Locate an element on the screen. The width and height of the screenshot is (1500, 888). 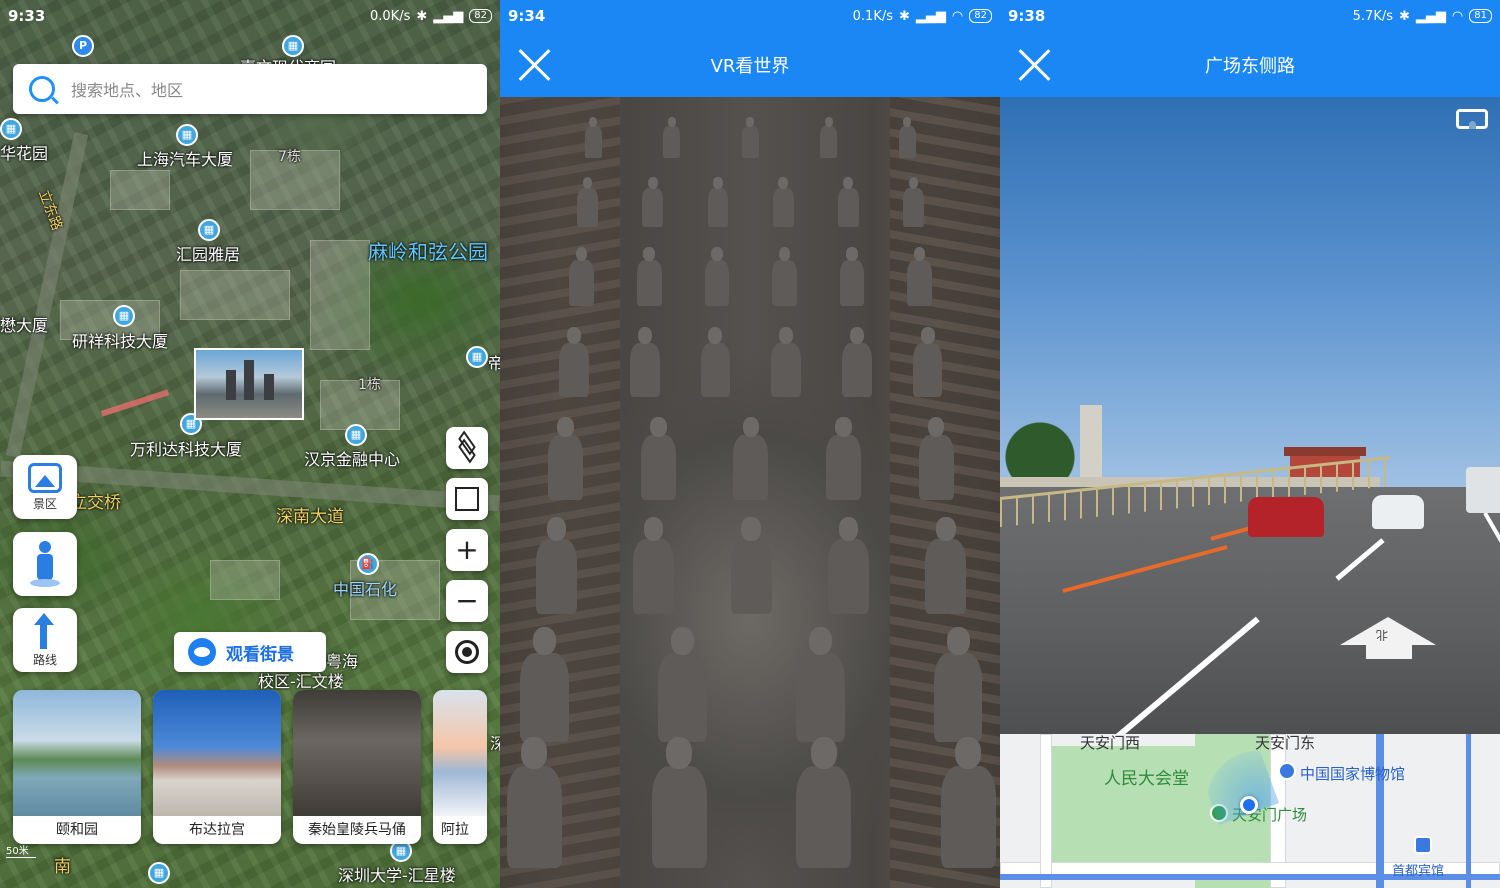
layers-icon is located at coordinates (467, 447).